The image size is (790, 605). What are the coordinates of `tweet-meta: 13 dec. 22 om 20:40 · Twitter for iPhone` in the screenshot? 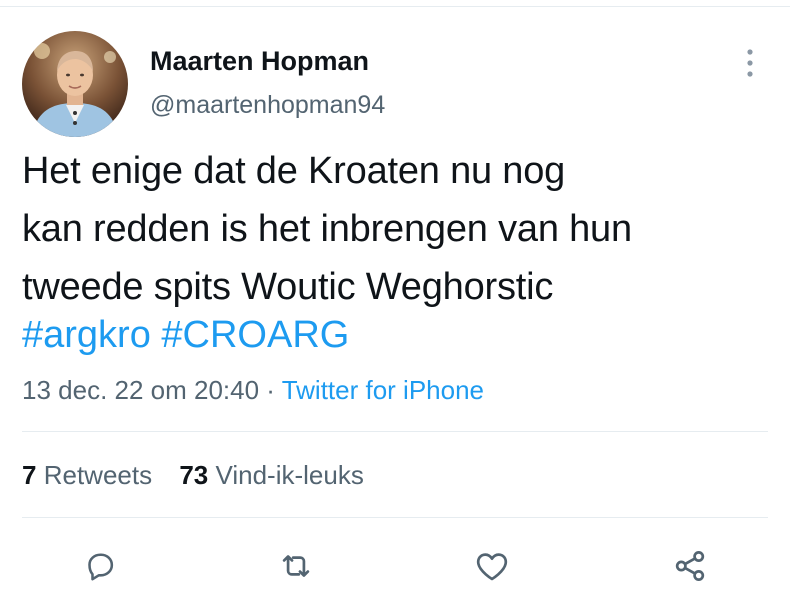 It's located at (253, 390).